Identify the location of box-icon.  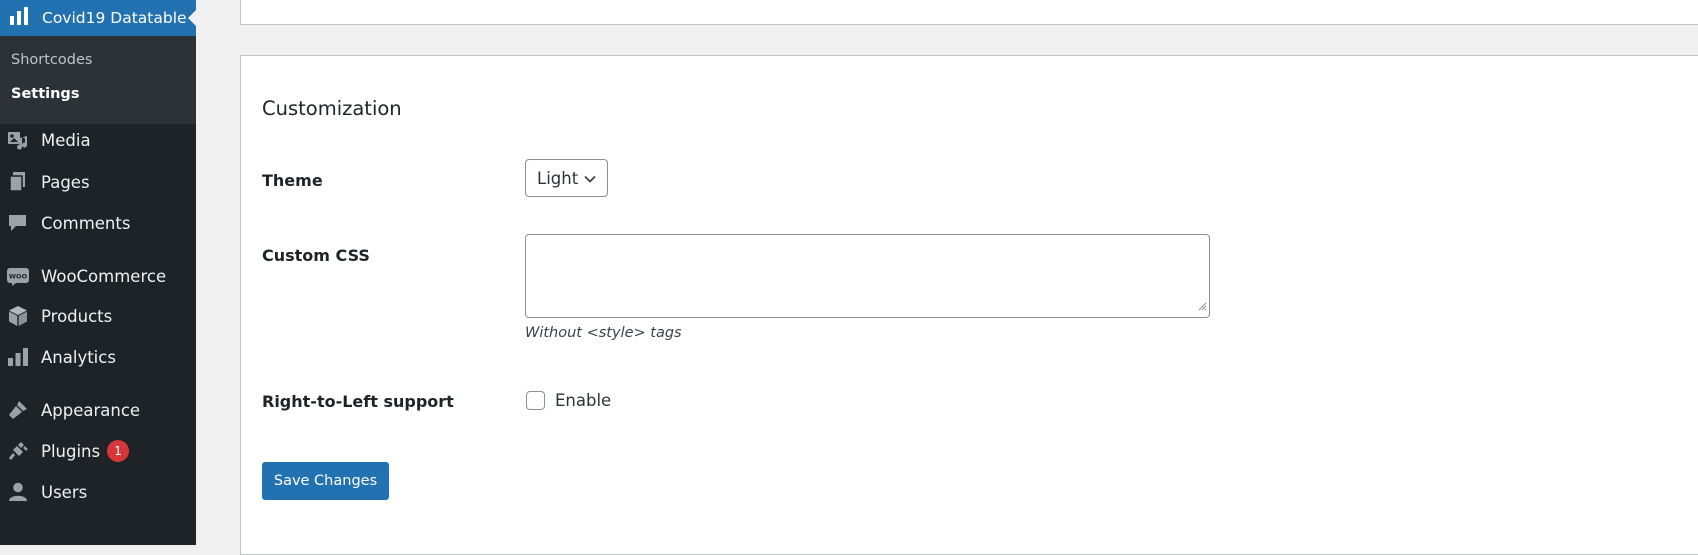
(18, 316).